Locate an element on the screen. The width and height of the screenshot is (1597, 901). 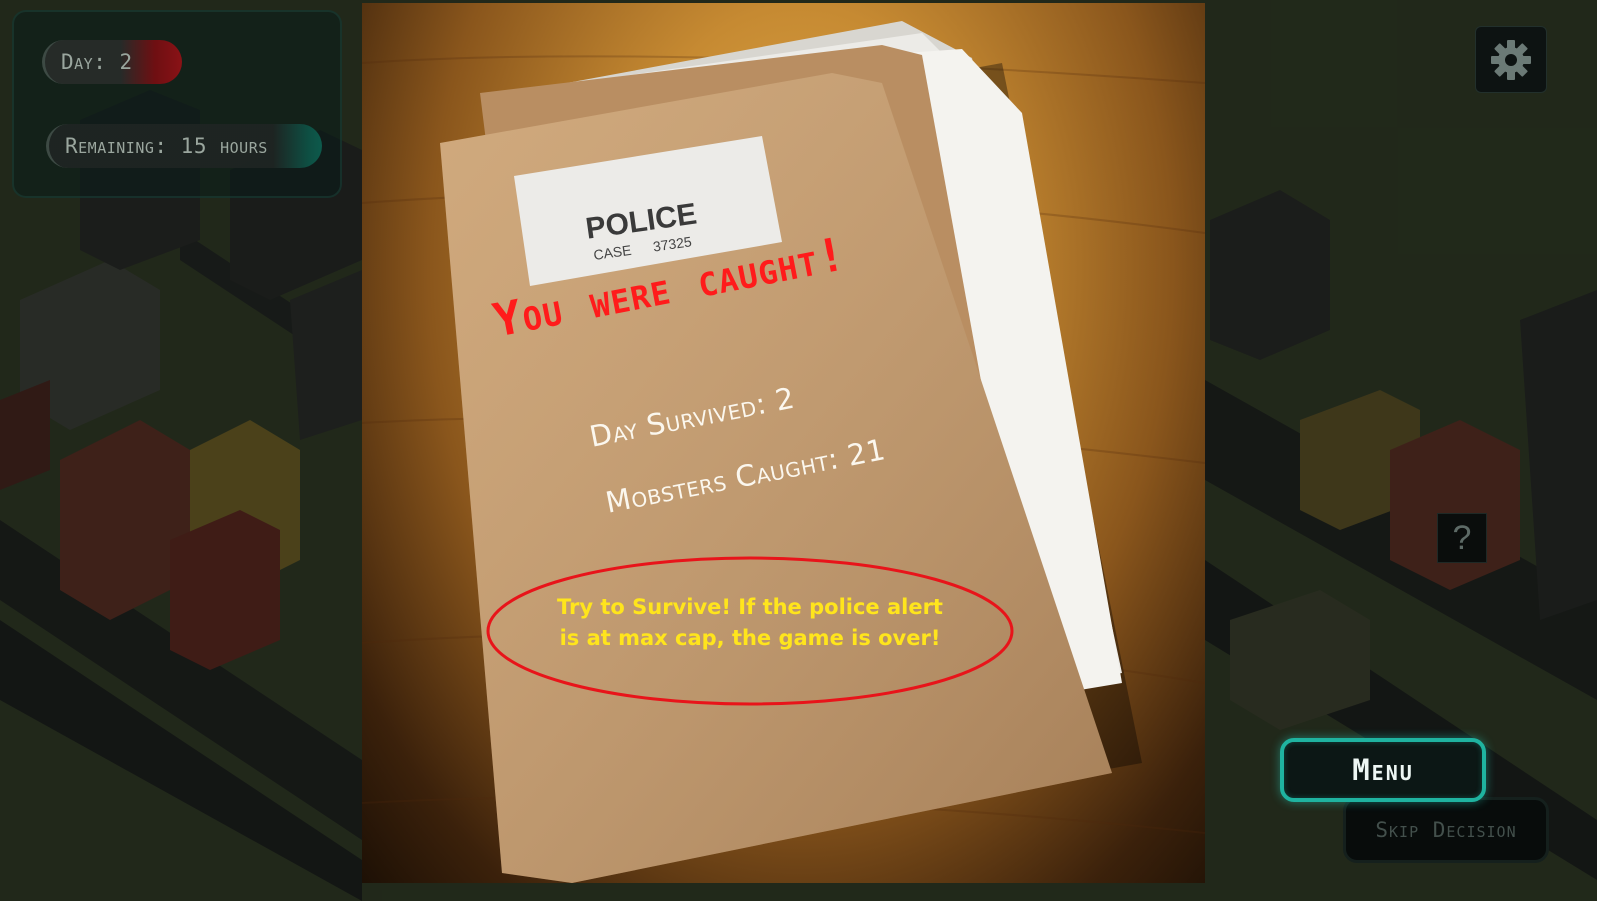
day-counter: Day: 2 is located at coordinates (112, 62).